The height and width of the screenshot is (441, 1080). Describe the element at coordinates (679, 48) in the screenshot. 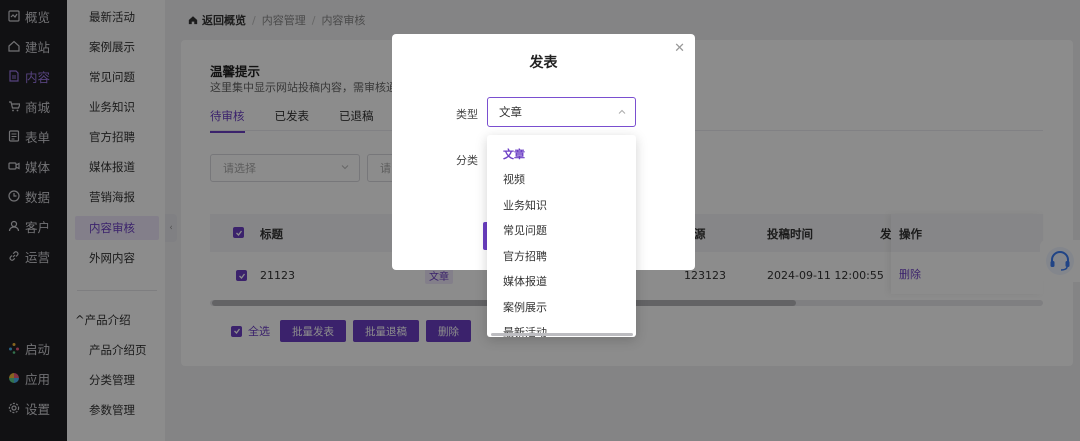

I see `close-icon: ✕` at that location.